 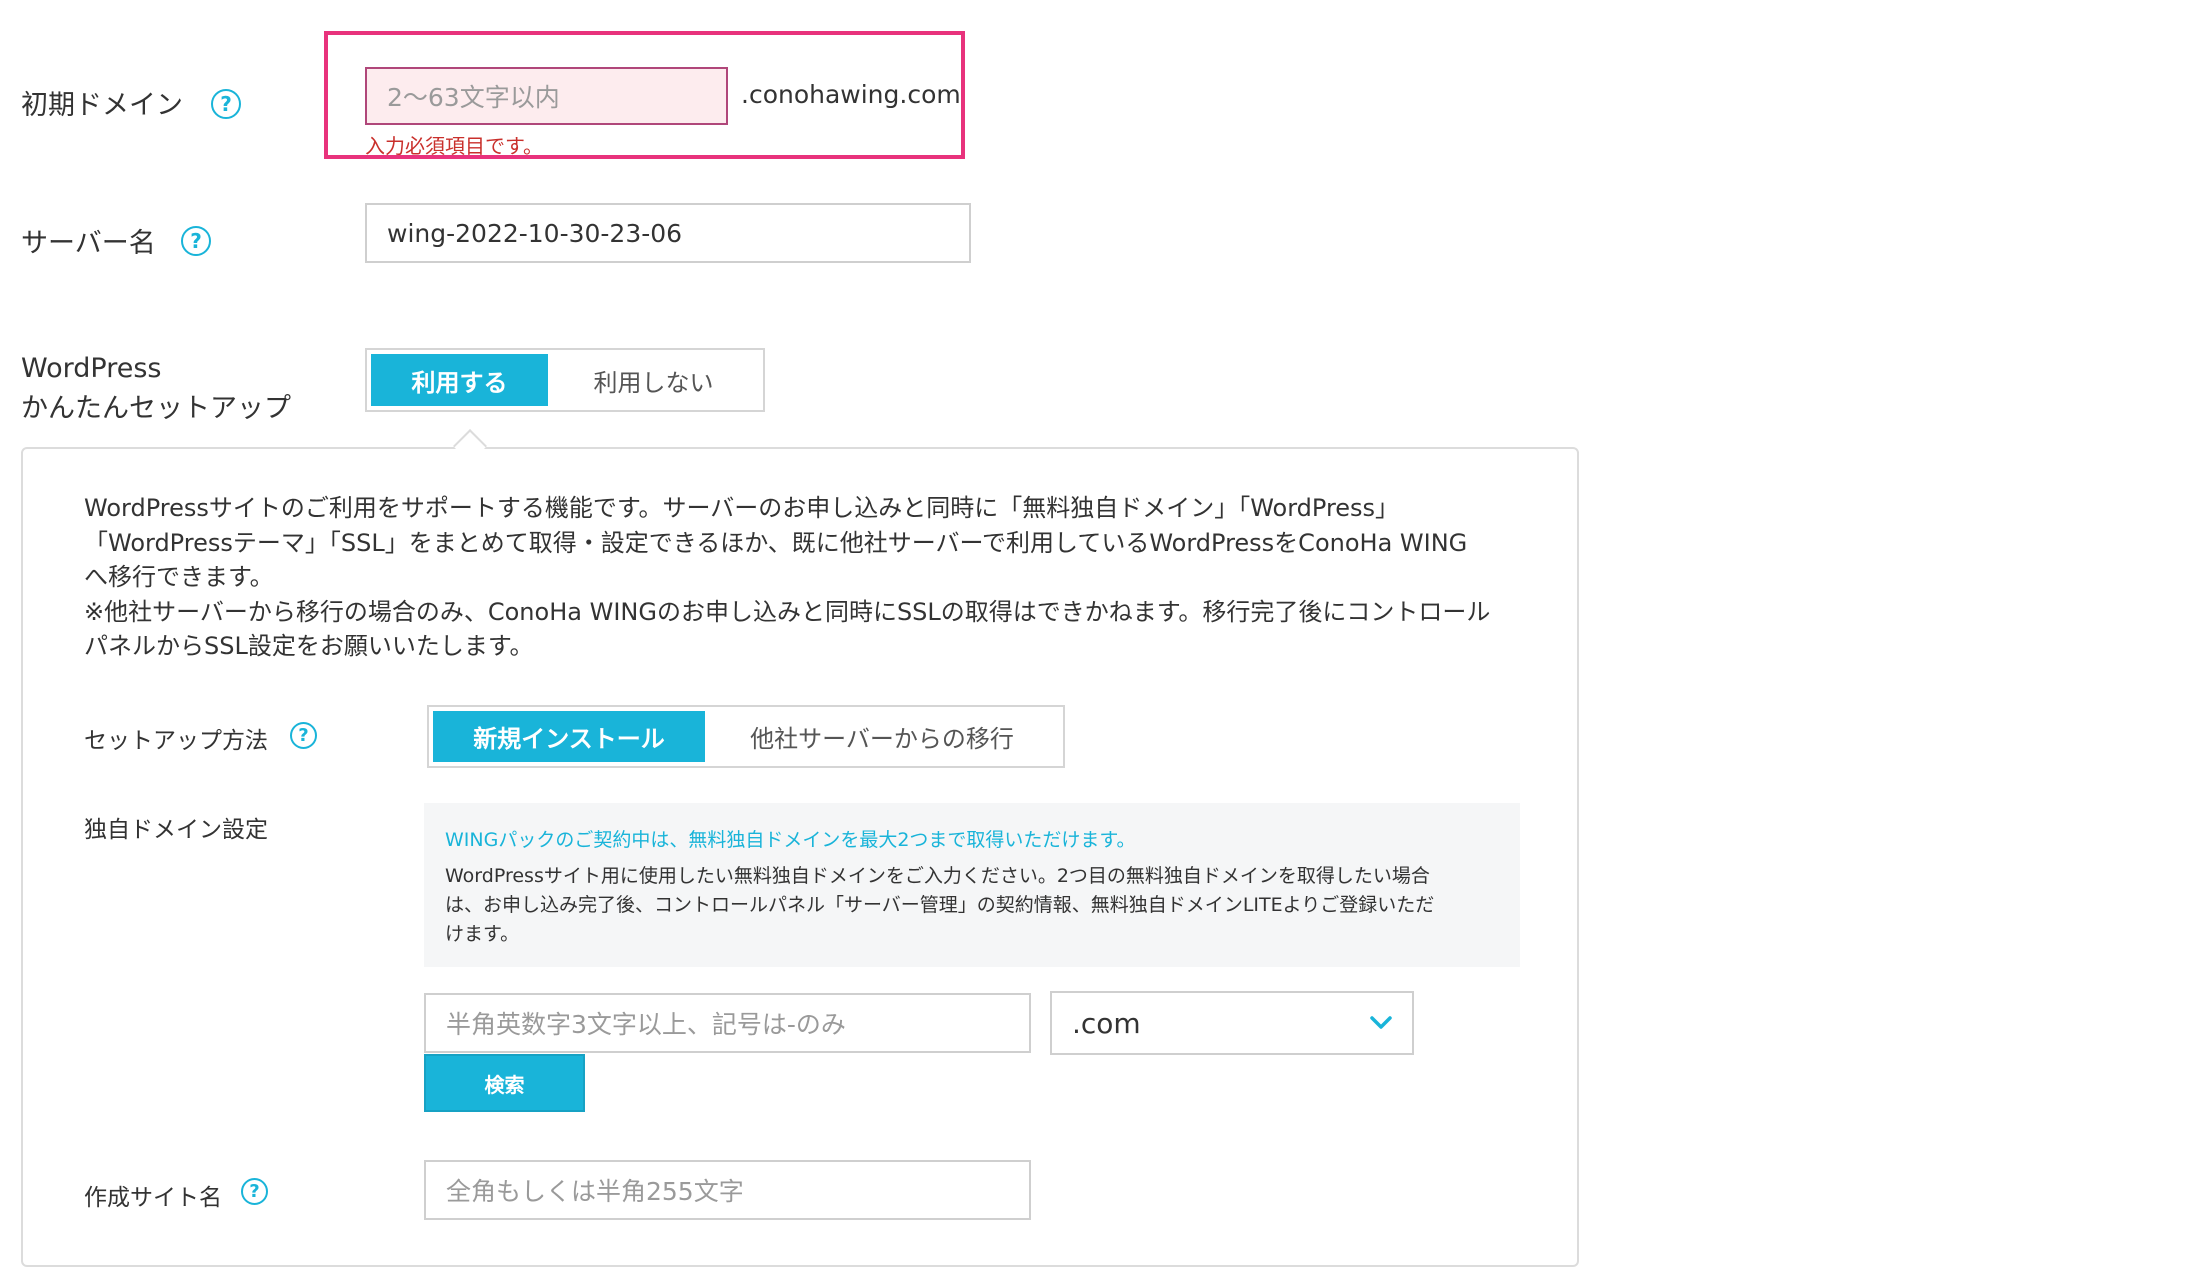 I want to click on chevron-down-icon, so click(x=1381, y=1022).